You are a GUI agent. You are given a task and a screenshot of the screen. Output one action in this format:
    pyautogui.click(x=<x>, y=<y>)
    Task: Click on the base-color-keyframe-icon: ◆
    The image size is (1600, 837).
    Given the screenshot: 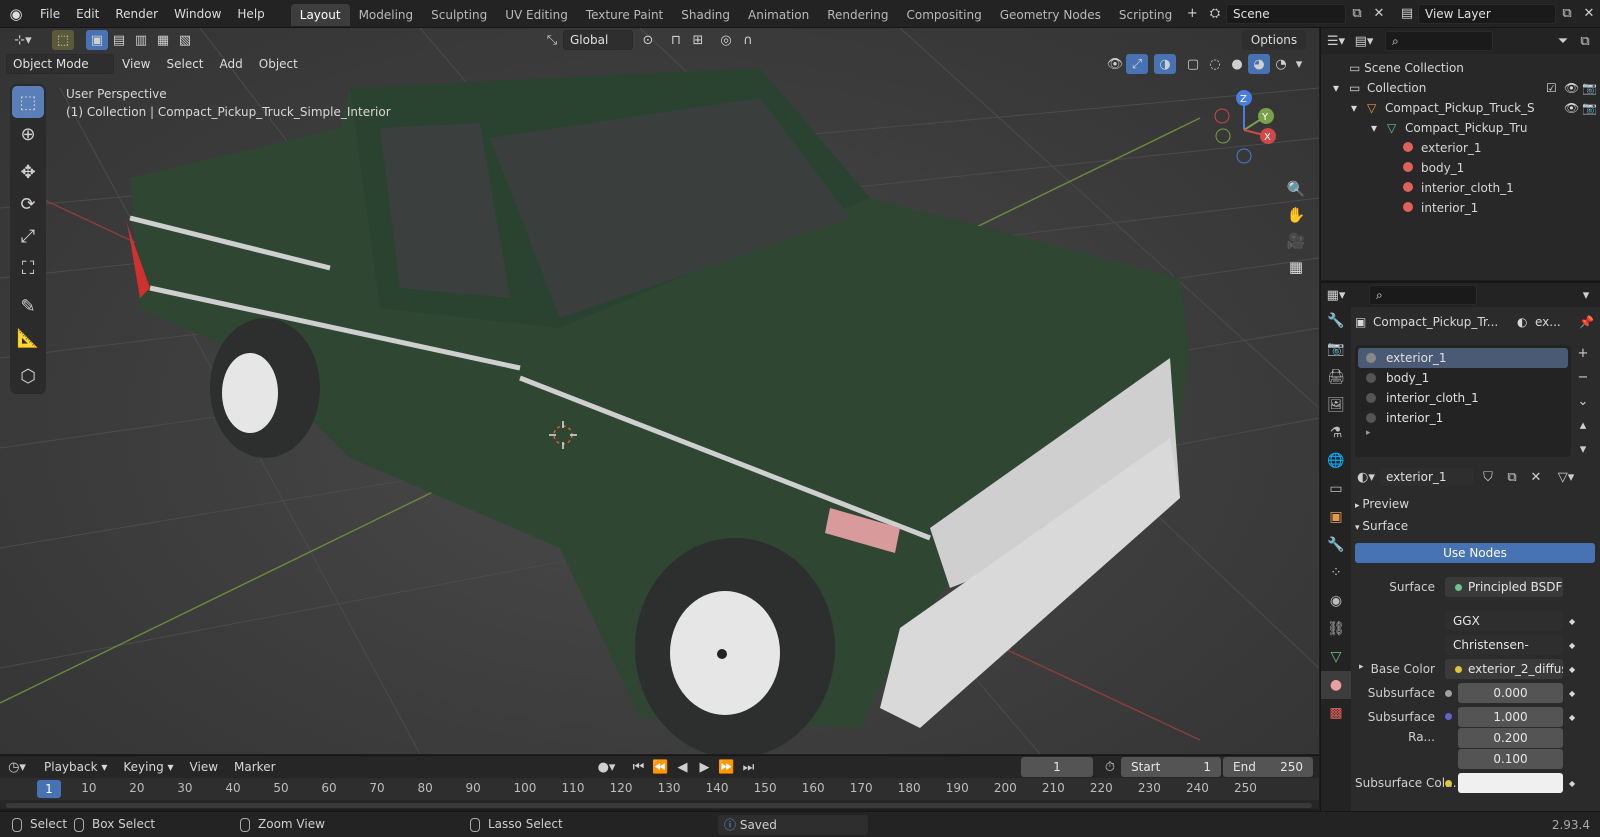 What is the action you would take?
    pyautogui.click(x=1572, y=669)
    